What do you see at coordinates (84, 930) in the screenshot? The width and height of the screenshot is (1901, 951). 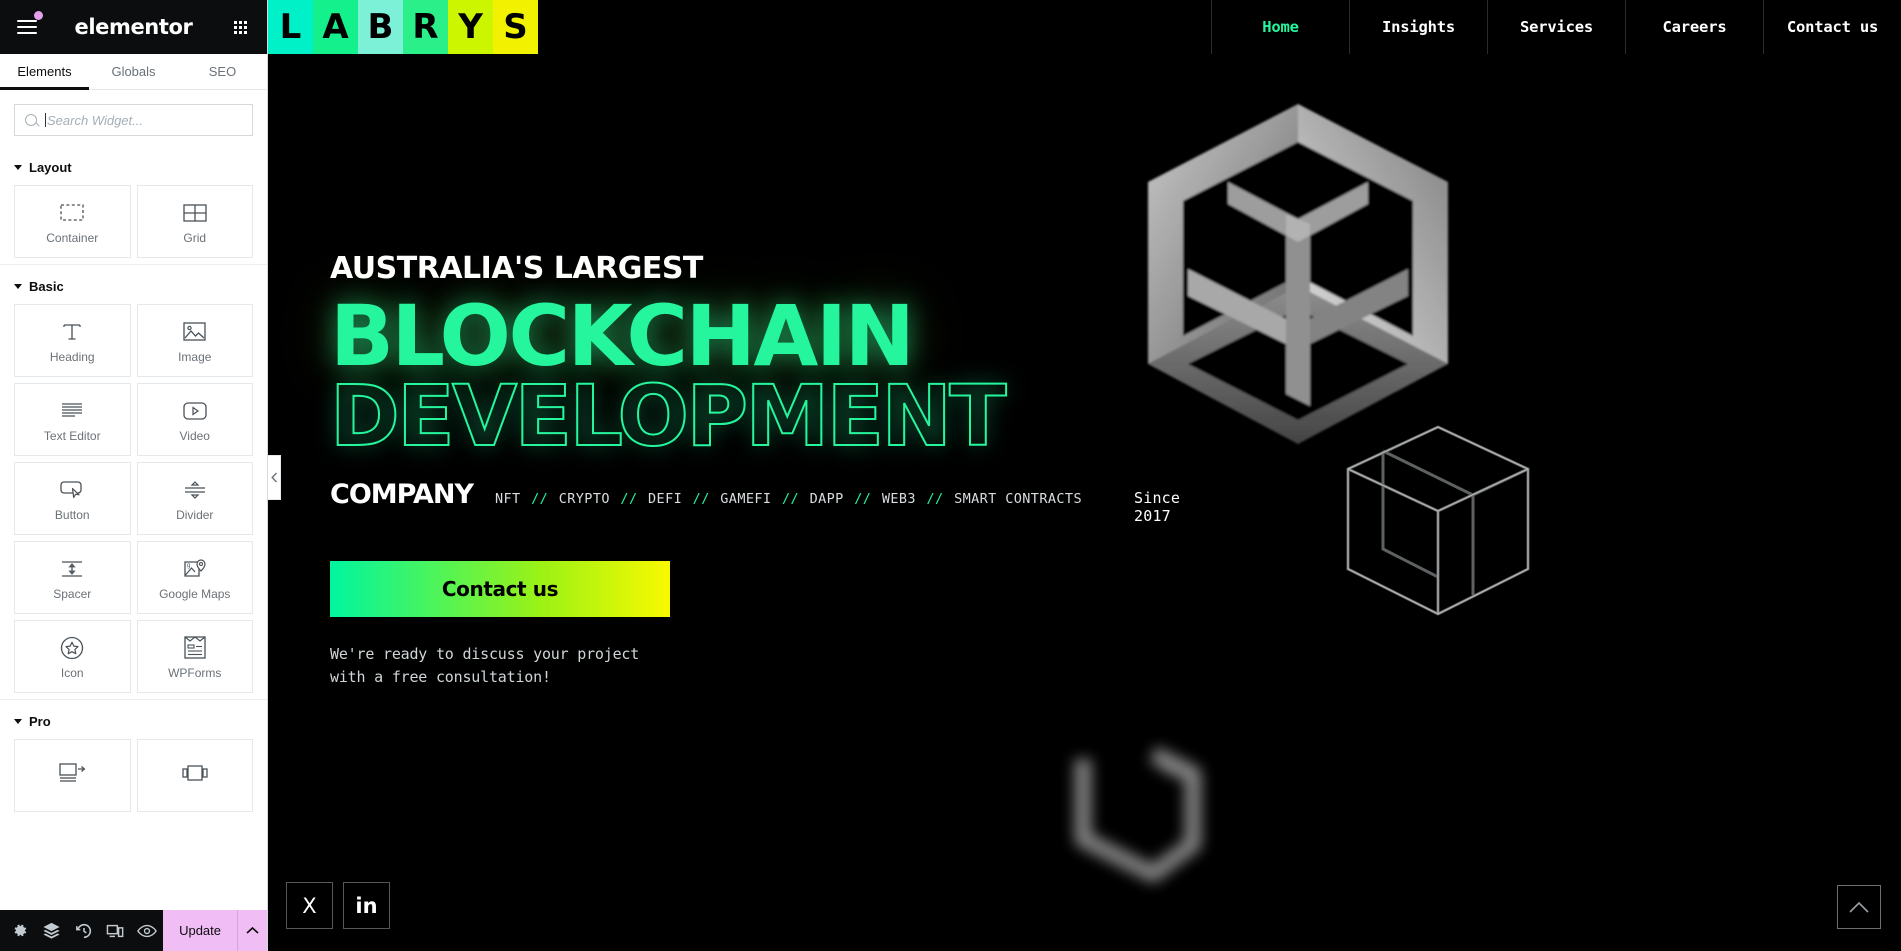 I see `history-revisions-icon` at bounding box center [84, 930].